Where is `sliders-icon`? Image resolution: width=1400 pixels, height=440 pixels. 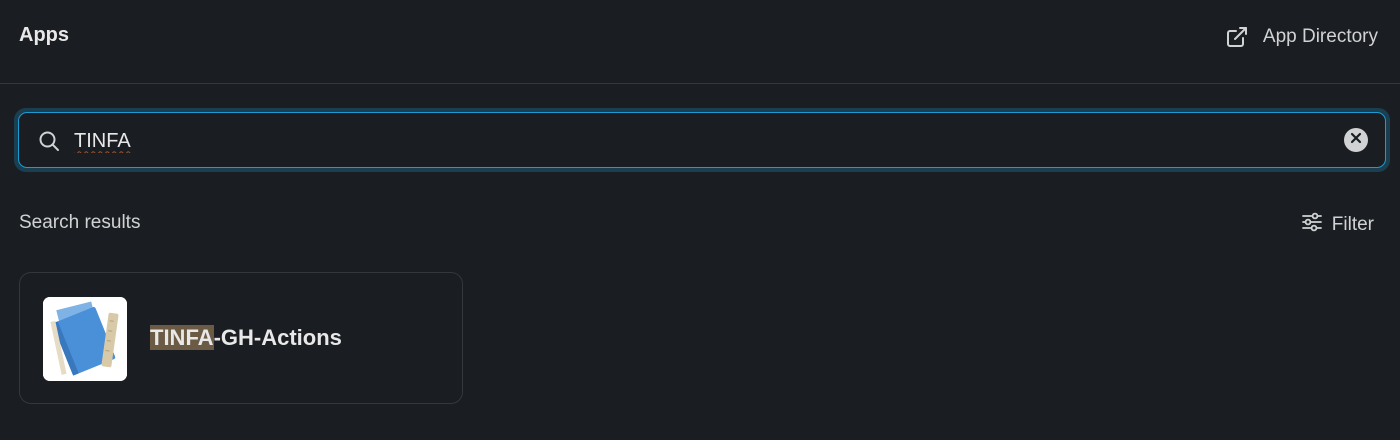 sliders-icon is located at coordinates (1312, 225).